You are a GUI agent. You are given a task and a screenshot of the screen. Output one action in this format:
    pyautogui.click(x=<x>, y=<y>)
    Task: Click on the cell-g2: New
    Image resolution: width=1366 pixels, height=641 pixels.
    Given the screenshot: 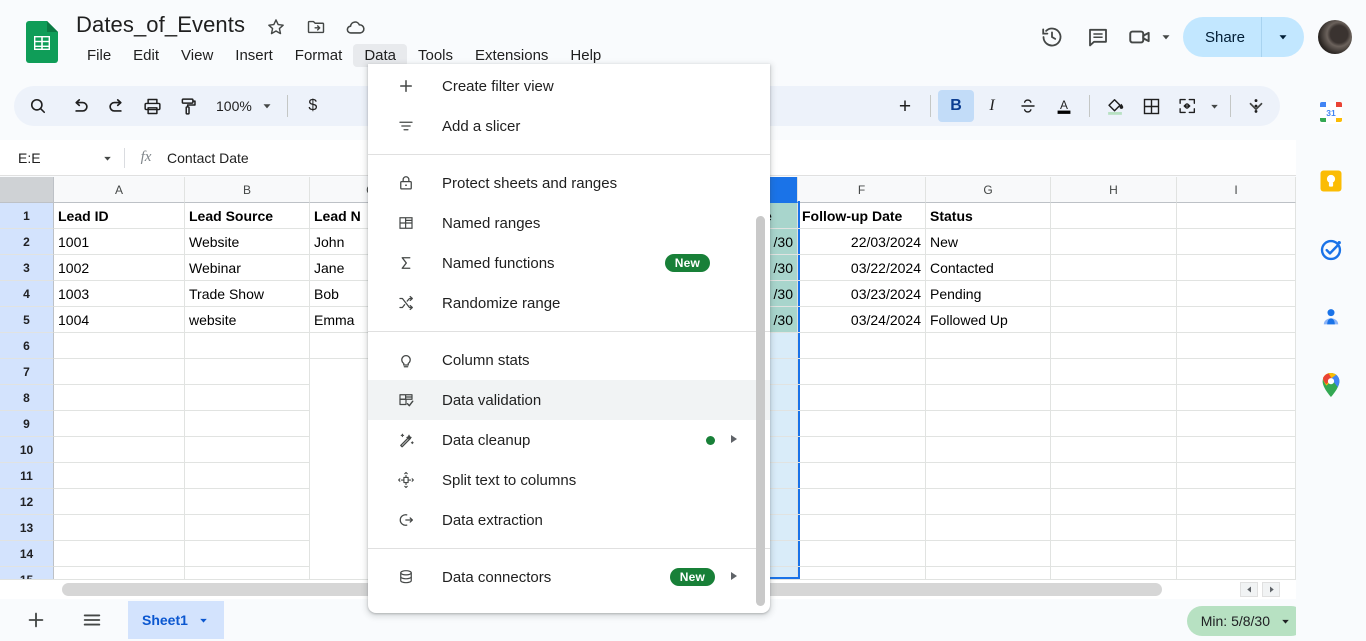 What is the action you would take?
    pyautogui.click(x=988, y=242)
    